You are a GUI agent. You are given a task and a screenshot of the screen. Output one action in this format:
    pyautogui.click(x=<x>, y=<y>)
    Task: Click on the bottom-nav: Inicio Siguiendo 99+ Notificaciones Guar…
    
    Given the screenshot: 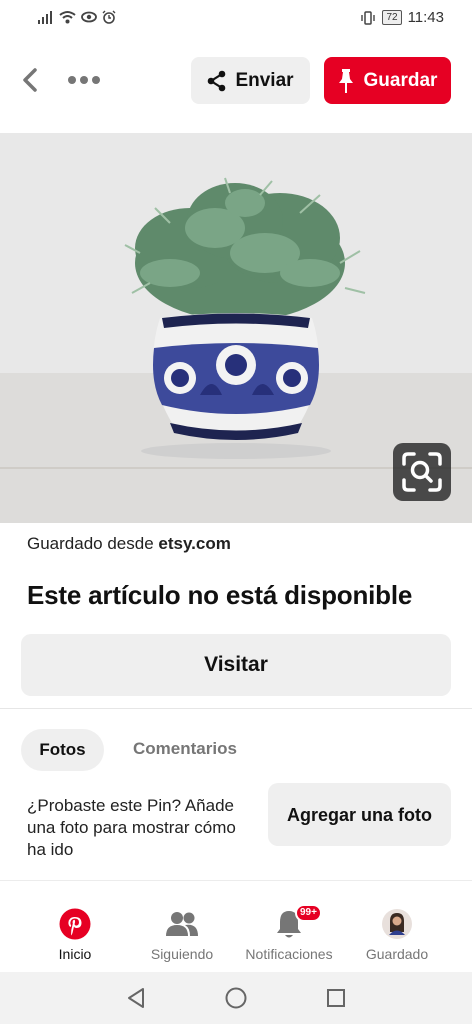 What is the action you would take?
    pyautogui.click(x=236, y=932)
    